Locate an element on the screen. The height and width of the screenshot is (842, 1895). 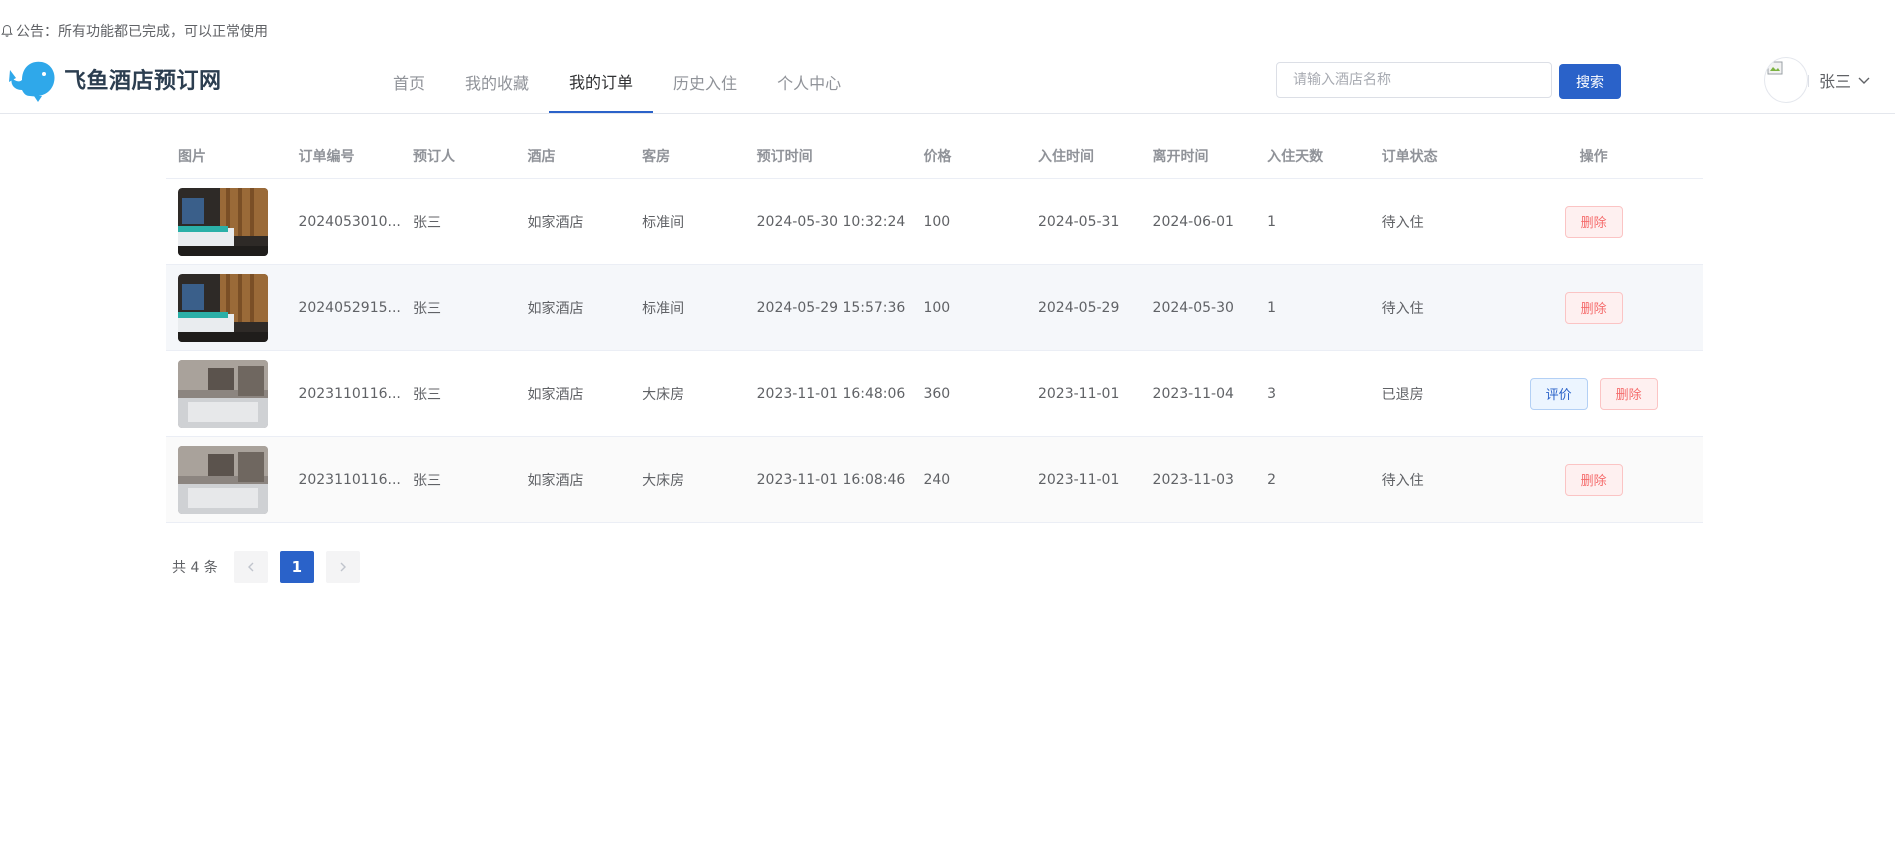
col-header-price: 价格 is located at coordinates (937, 156).